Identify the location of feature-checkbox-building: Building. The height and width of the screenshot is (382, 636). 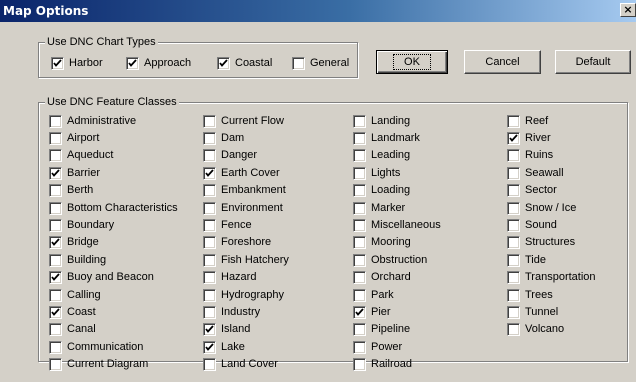
(77, 260).